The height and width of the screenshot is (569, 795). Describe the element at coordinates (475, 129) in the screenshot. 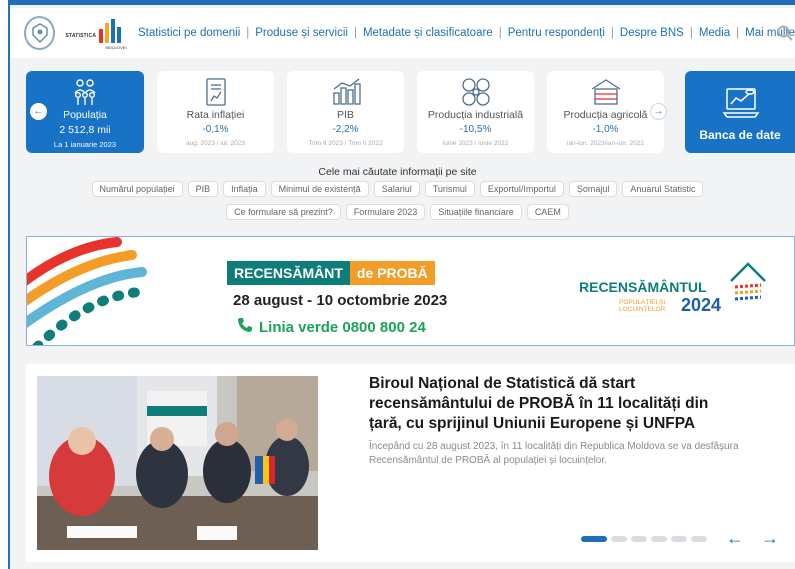

I see `indicator-value: -10,5%` at that location.